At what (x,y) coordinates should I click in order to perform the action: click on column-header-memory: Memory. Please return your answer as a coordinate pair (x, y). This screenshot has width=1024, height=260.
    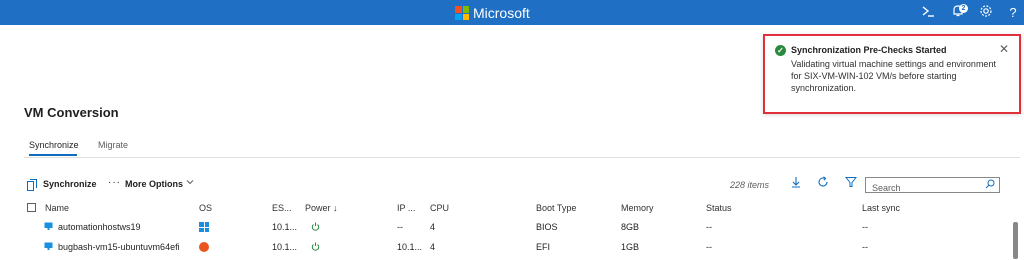
    Looking at the image, I should click on (637, 208).